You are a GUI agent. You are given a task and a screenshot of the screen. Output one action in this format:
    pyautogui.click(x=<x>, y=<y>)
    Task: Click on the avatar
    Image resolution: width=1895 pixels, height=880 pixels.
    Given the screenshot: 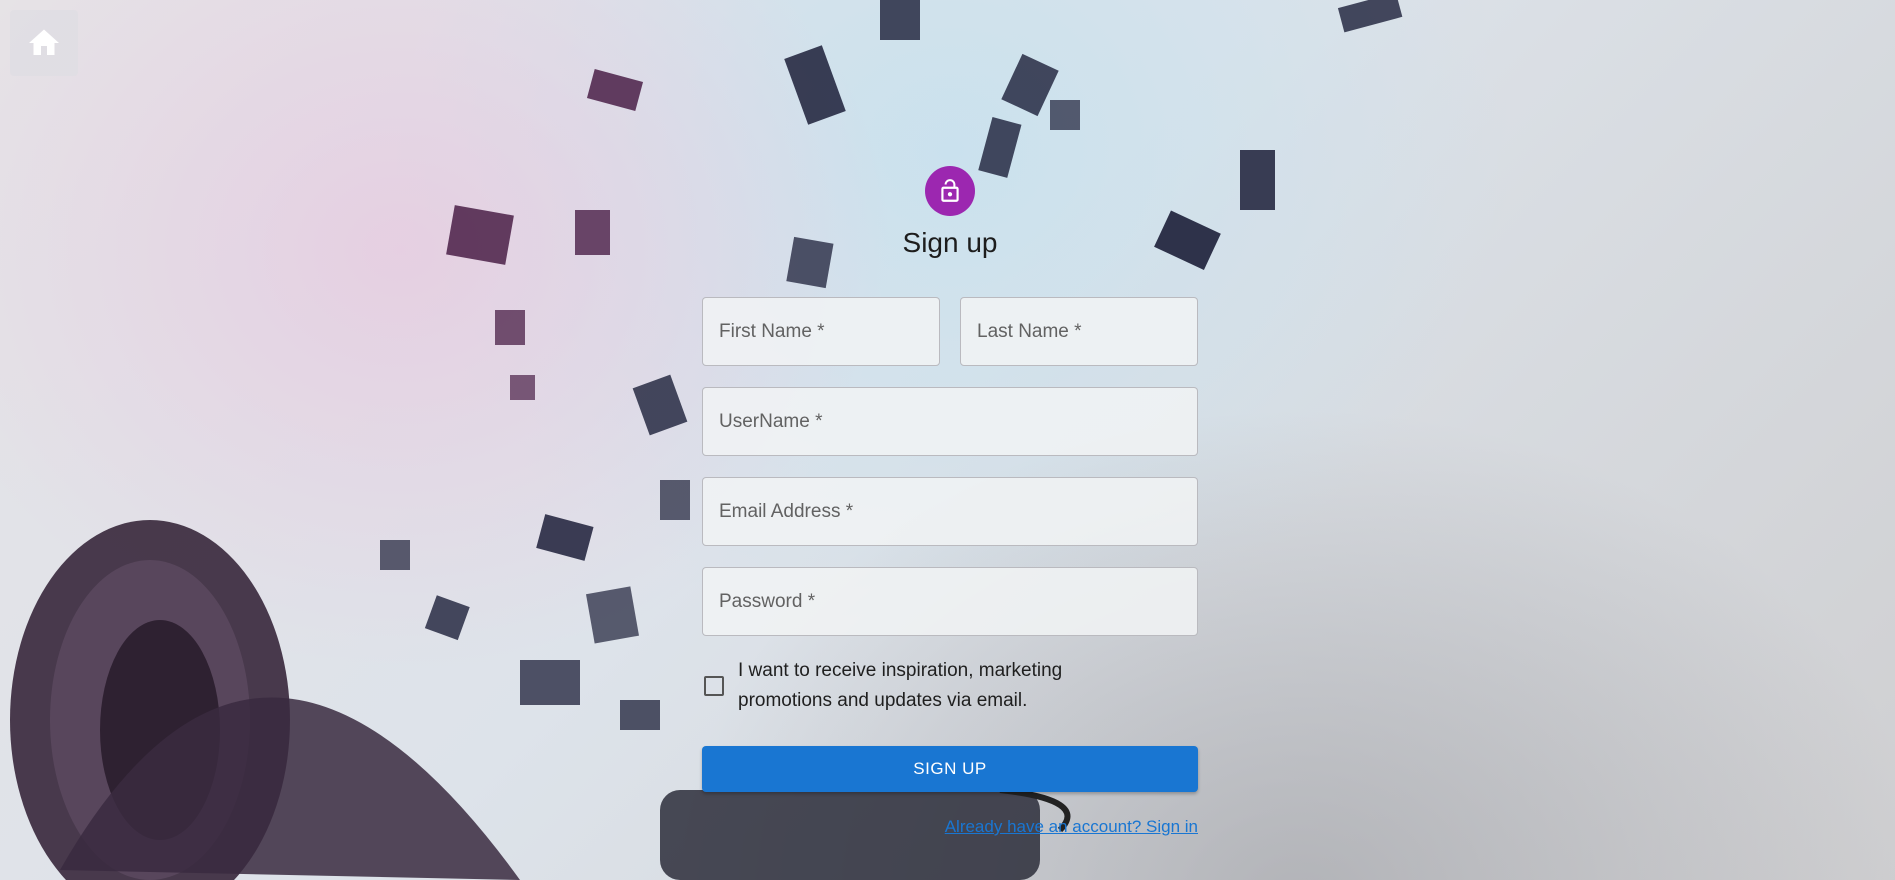 What is the action you would take?
    pyautogui.click(x=950, y=191)
    